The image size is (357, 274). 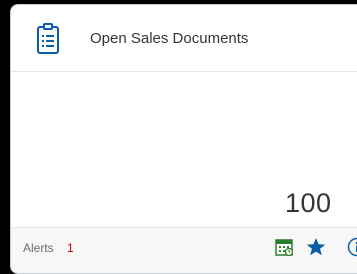 I want to click on tile-title: Open Sales Documents, so click(x=169, y=38).